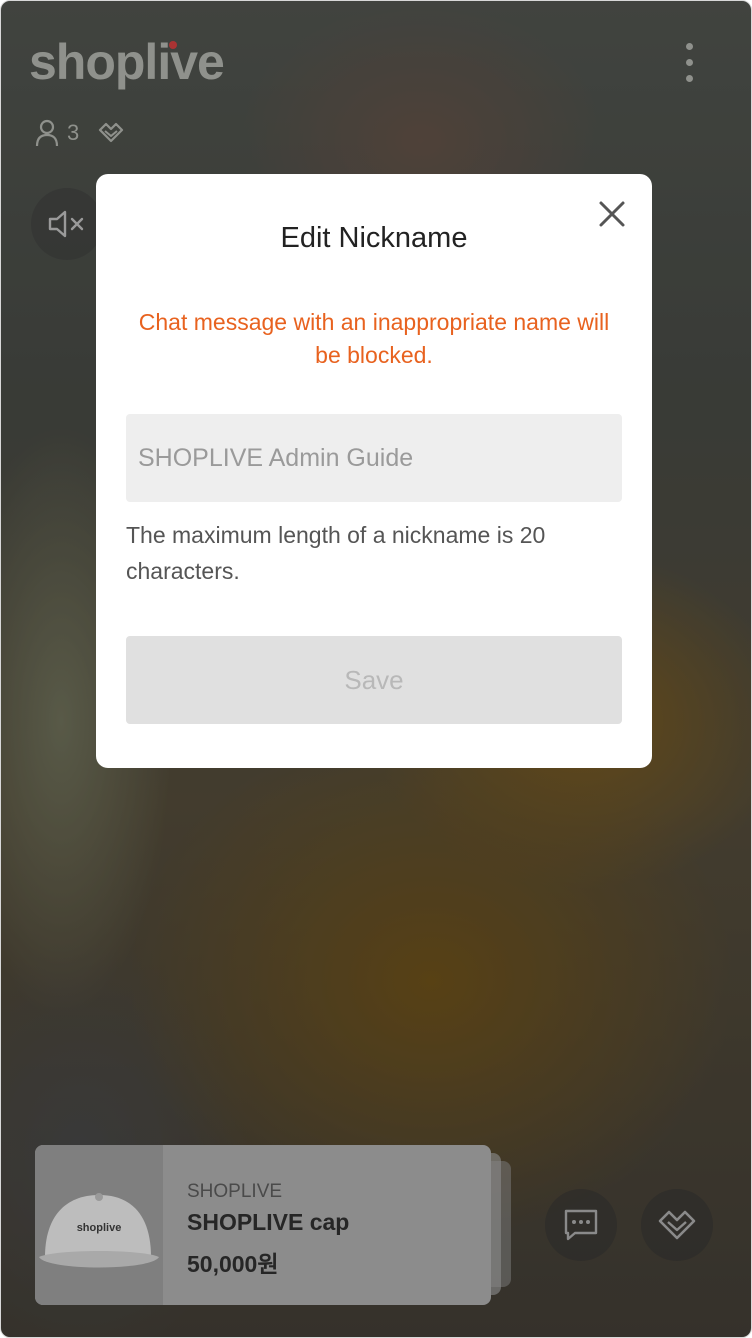  I want to click on dialog-title: Edit Nickname, so click(374, 238).